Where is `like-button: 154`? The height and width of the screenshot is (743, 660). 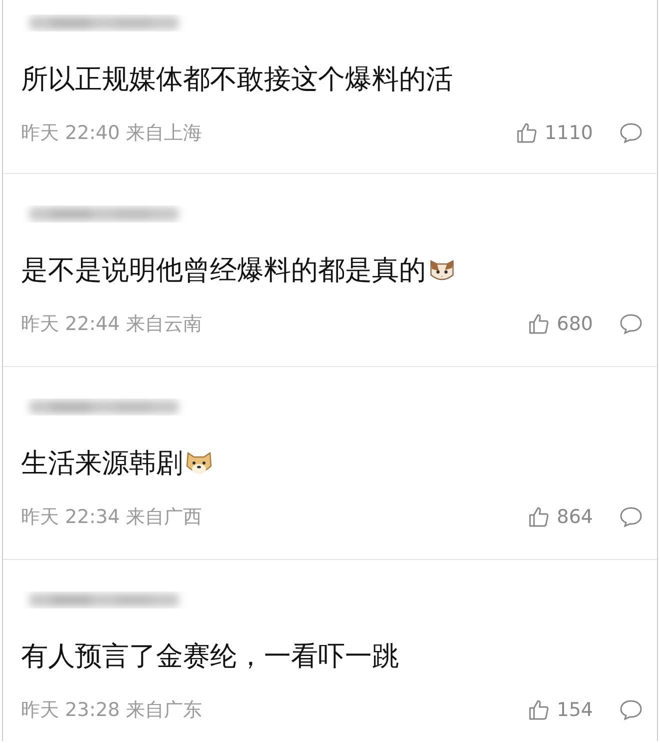 like-button: 154 is located at coordinates (559, 710).